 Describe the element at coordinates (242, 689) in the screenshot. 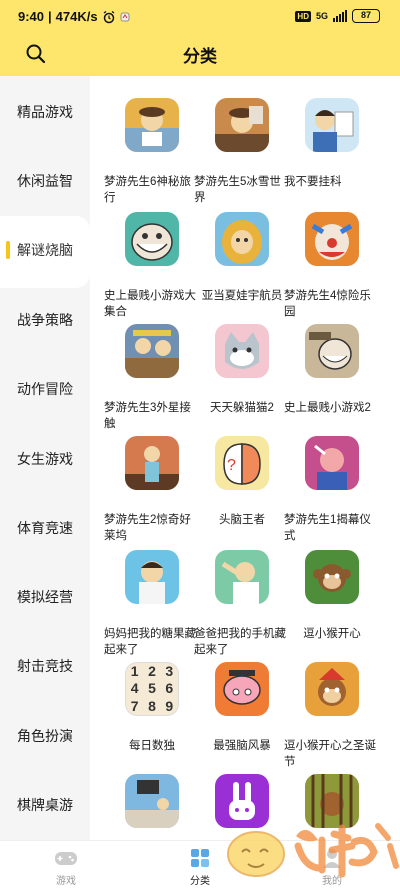

I see `brain-icon` at that location.